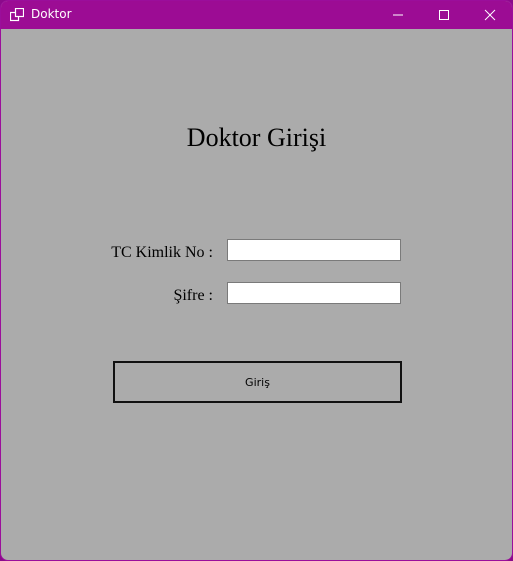 Image resolution: width=513 pixels, height=561 pixels. I want to click on window-icon, so click(17, 14).